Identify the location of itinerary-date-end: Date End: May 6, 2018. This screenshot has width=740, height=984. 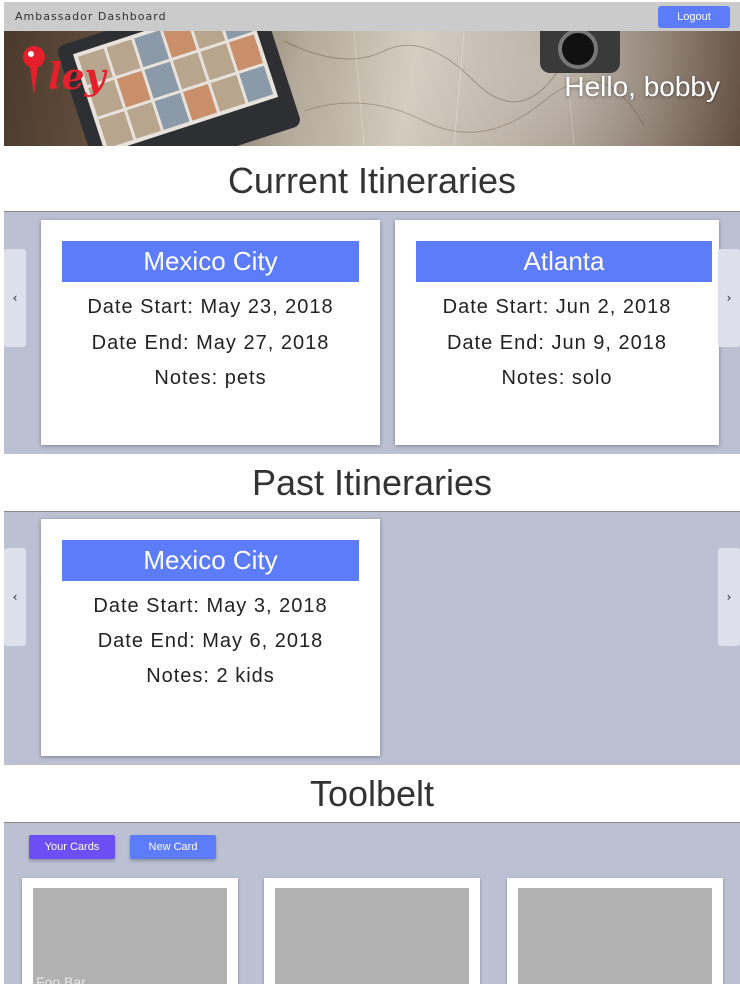
(210, 641).